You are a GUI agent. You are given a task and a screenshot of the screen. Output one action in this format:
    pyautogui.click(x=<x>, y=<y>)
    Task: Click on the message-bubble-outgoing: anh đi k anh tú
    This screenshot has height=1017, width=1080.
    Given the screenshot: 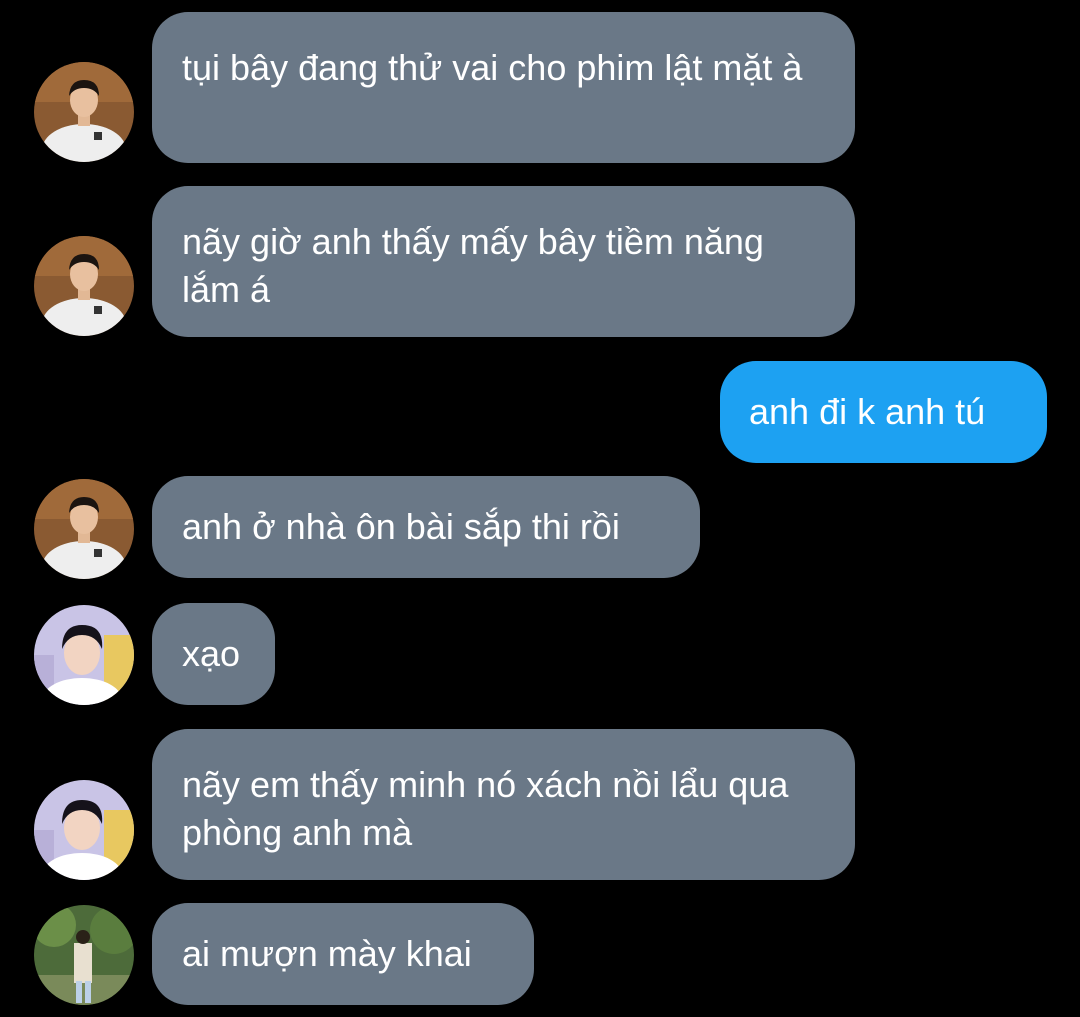 What is the action you would take?
    pyautogui.click(x=883, y=412)
    